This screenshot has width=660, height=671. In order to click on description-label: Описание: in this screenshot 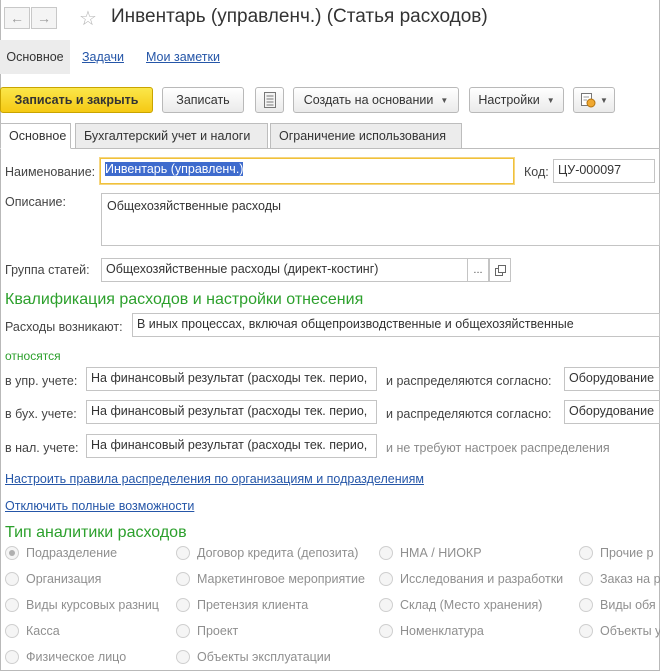, I will do `click(35, 202)`.